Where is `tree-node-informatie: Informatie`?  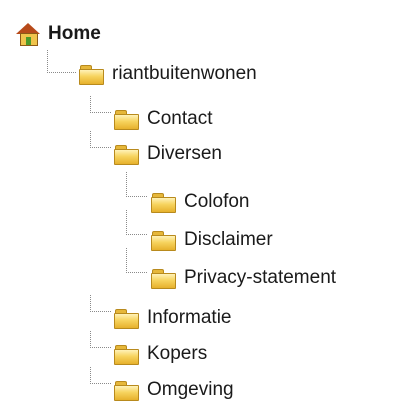
tree-node-informatie: Informatie is located at coordinates (172, 318).